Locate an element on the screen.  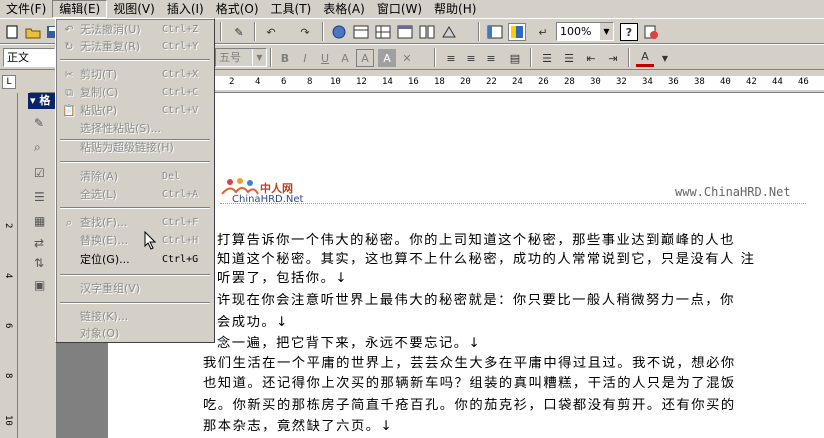
menu-view: 视图(V) is located at coordinates (134, 9).